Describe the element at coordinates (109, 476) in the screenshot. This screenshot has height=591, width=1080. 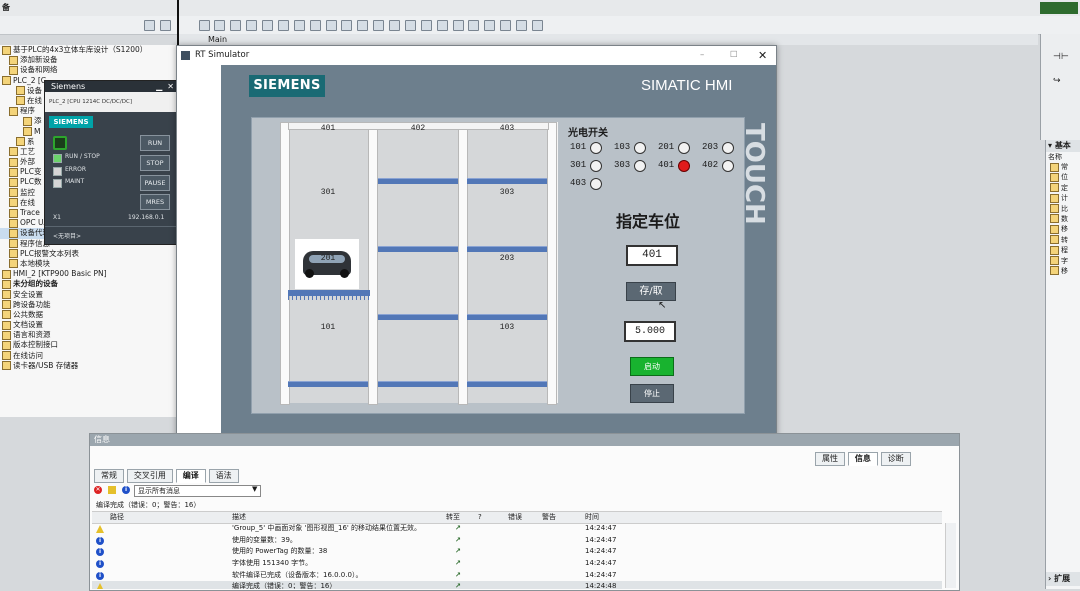
I see `tab-general: 常规` at that location.